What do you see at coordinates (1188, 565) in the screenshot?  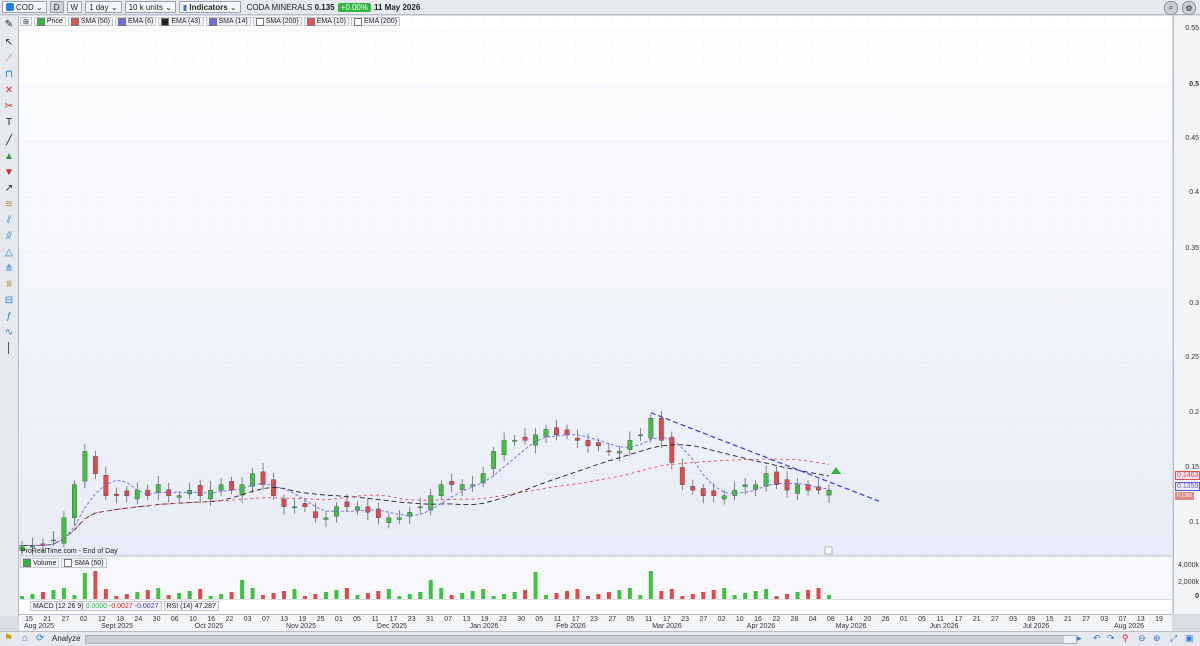 I see `volume-axis-label: 4,000k` at bounding box center [1188, 565].